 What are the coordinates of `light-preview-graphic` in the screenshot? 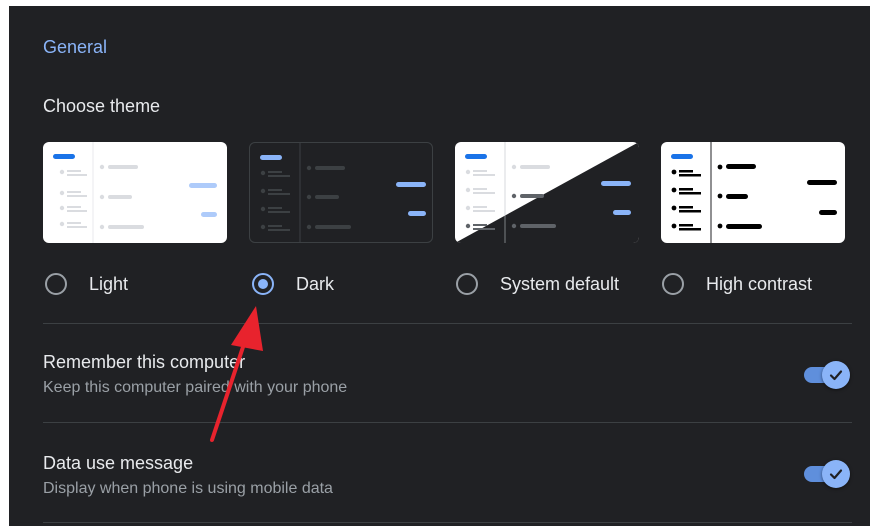 It's located at (135, 192).